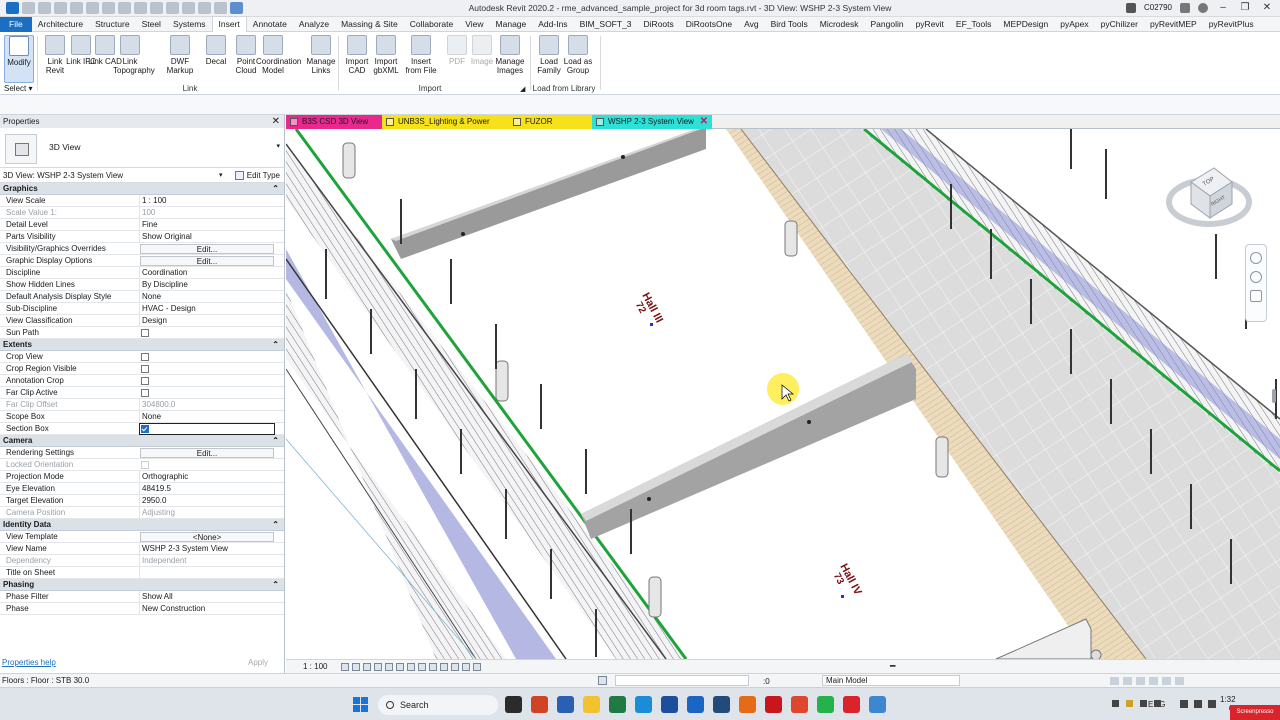  Describe the element at coordinates (973, 24) in the screenshot. I see `ribbon-tab-ef-tools: EF_Tools` at that location.